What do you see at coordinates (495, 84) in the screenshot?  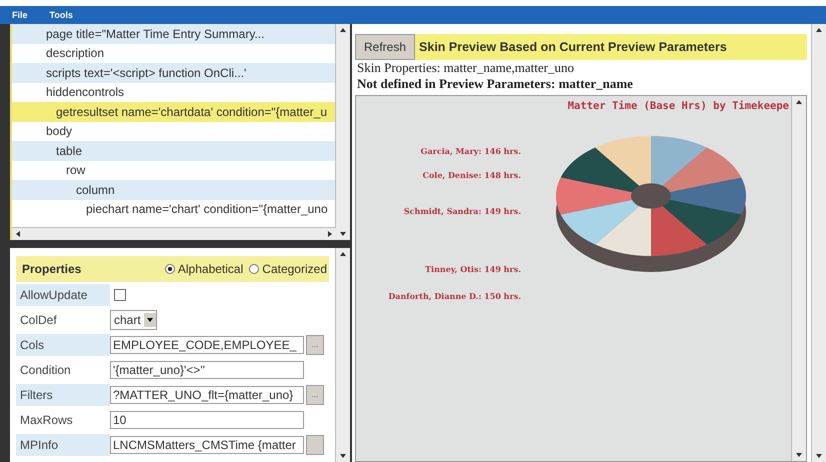 I see `not-defined-text: Not defined in Preview Parameters: matter_name` at bounding box center [495, 84].